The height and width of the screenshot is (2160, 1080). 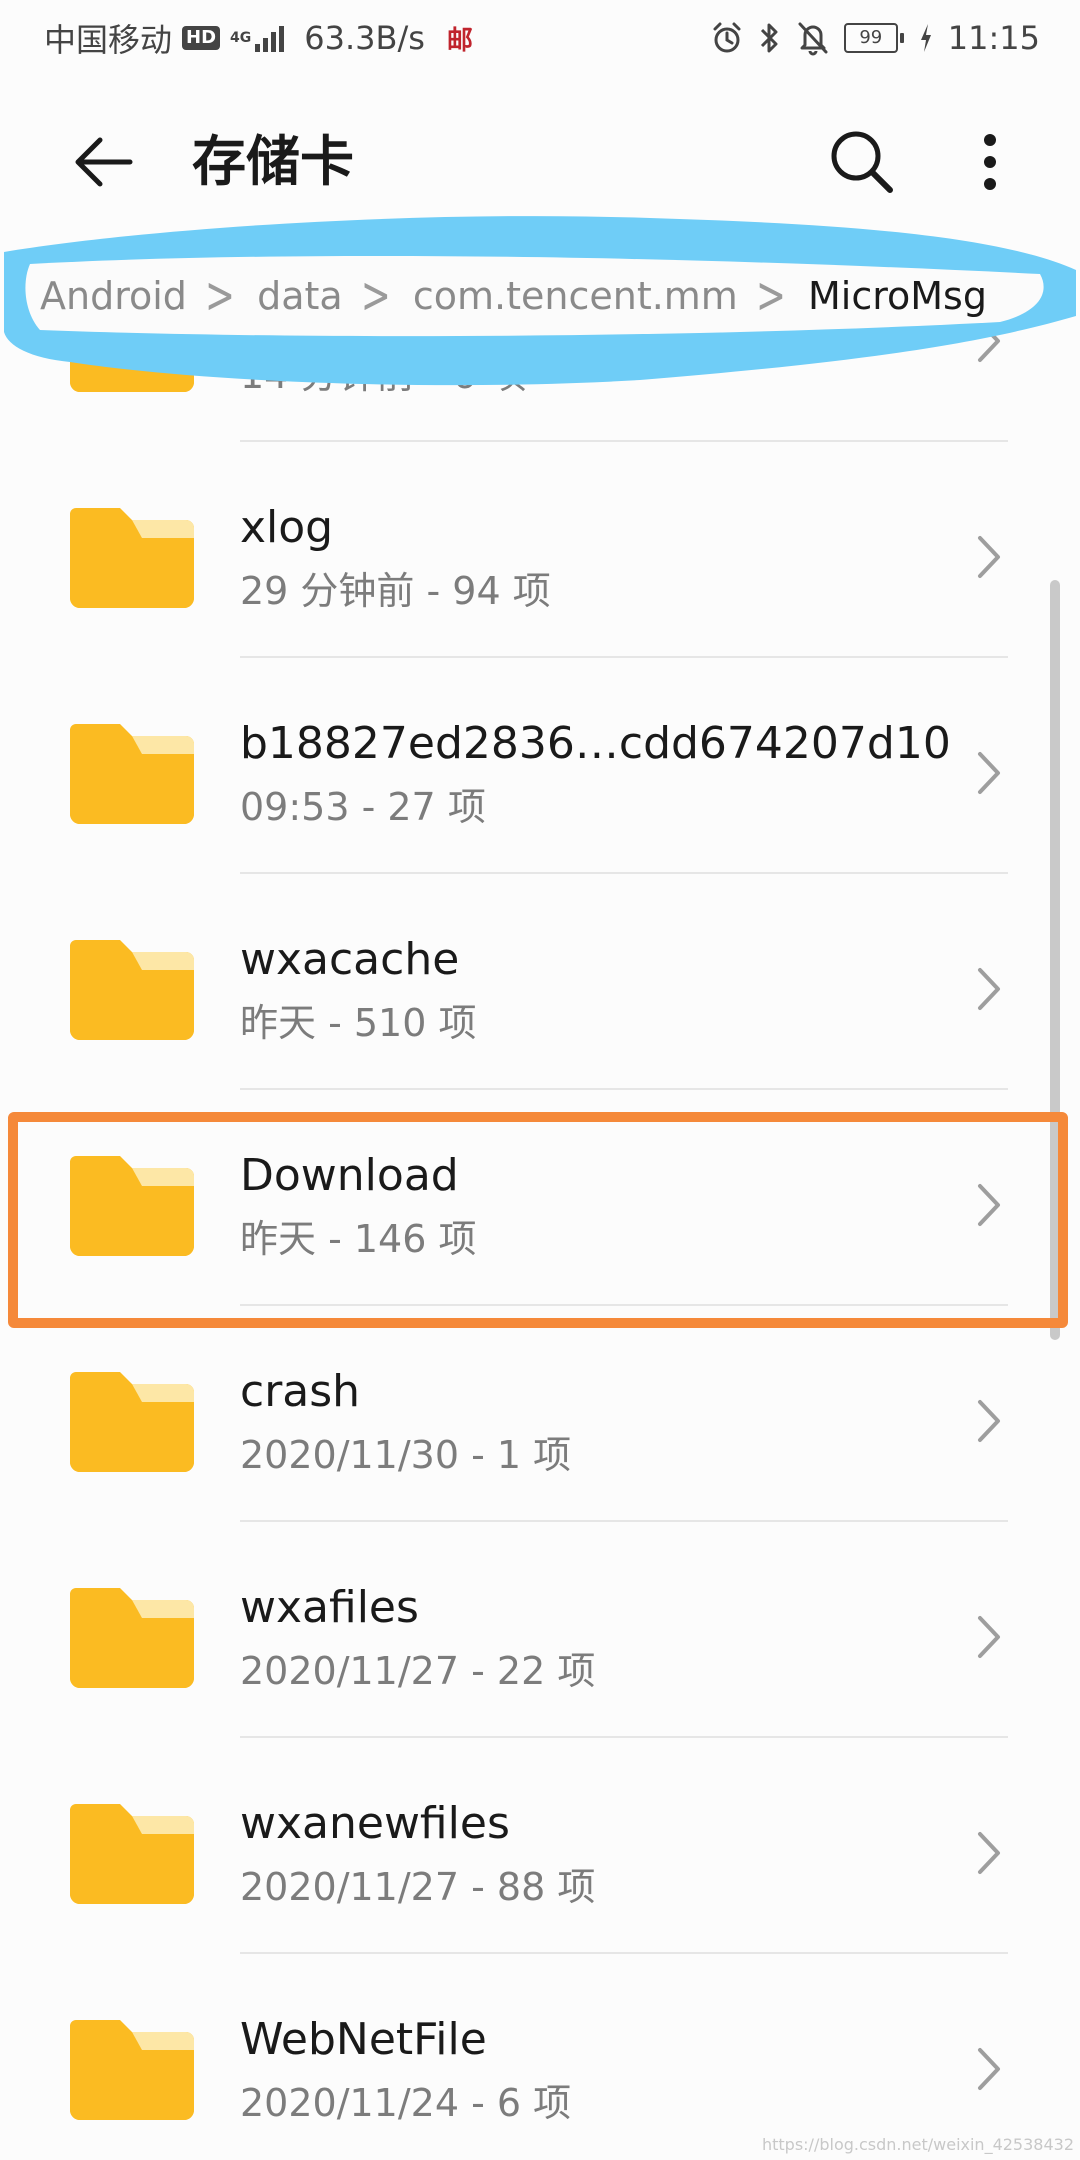 What do you see at coordinates (540, 1412) in the screenshot?
I see `file-list-item: crash 2020/11/30 - 1 项` at bounding box center [540, 1412].